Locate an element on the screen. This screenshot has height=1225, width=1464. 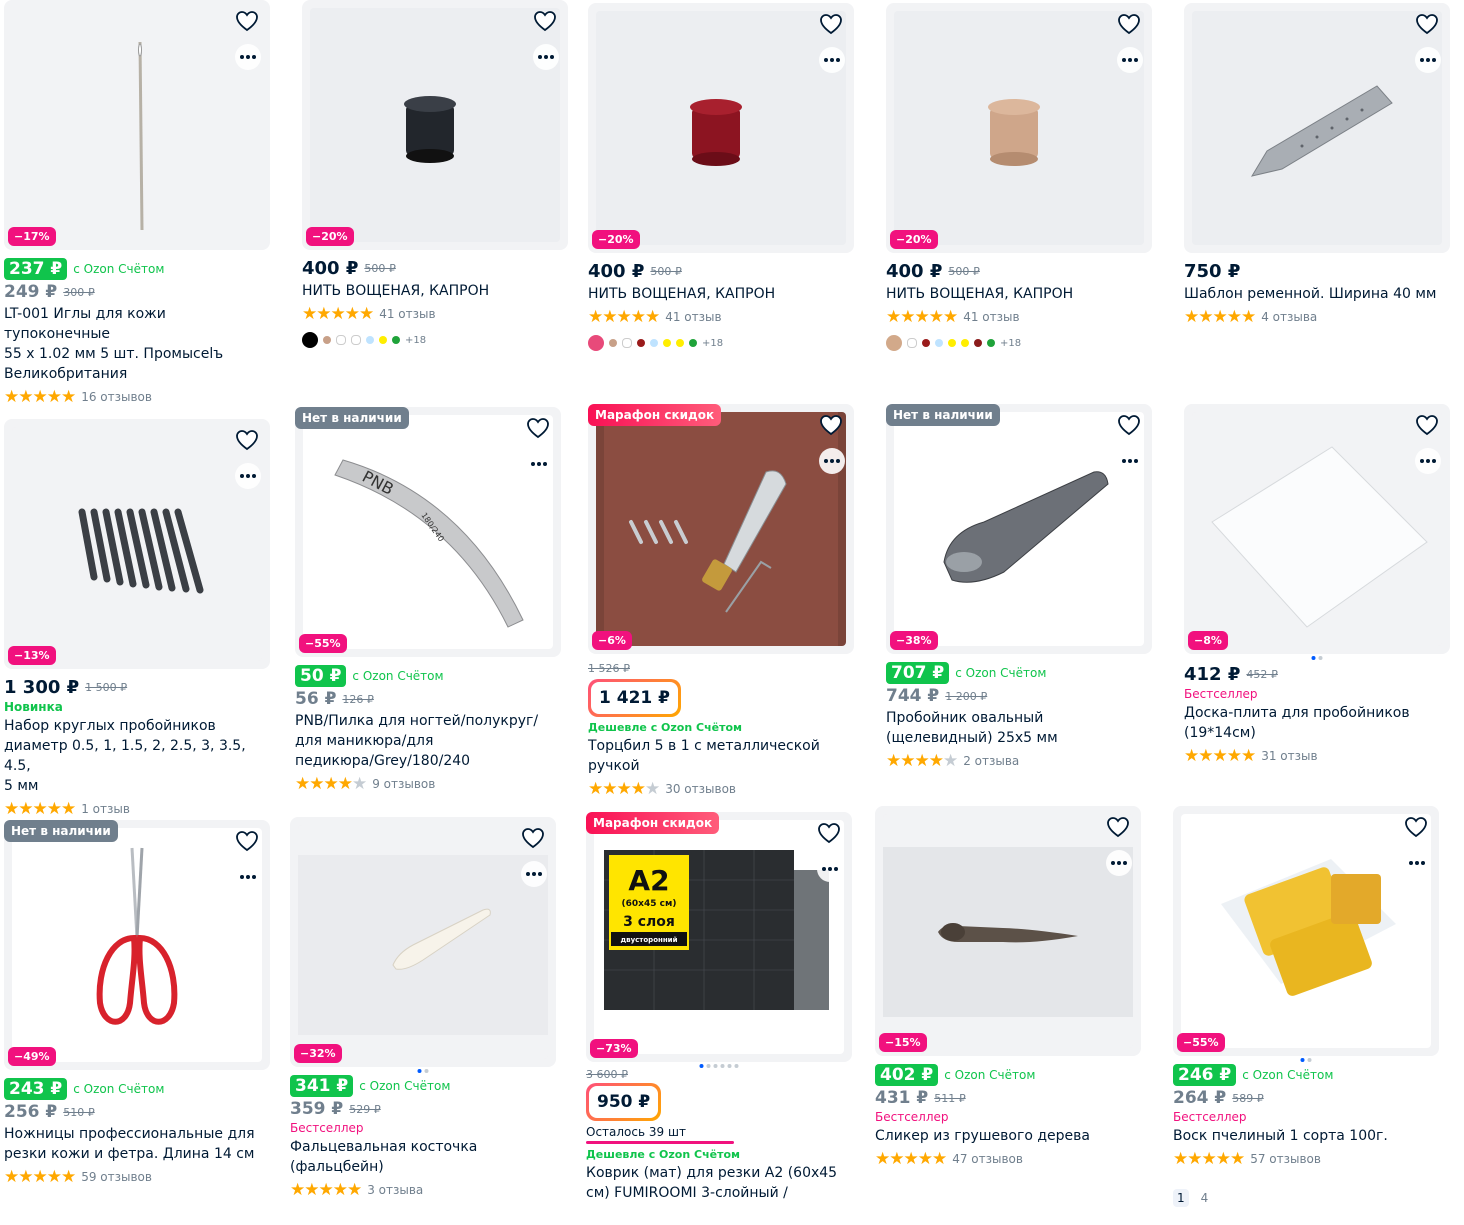
old-price: 510 ₽ is located at coordinates (79, 1112).